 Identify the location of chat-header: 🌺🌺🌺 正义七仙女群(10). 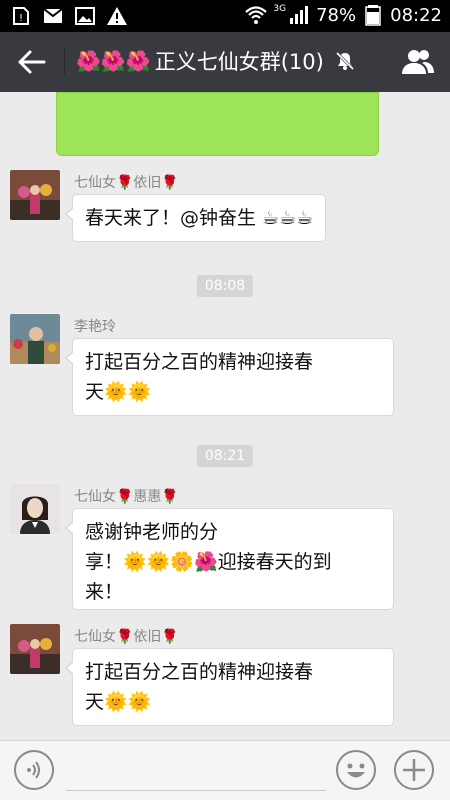
(225, 62).